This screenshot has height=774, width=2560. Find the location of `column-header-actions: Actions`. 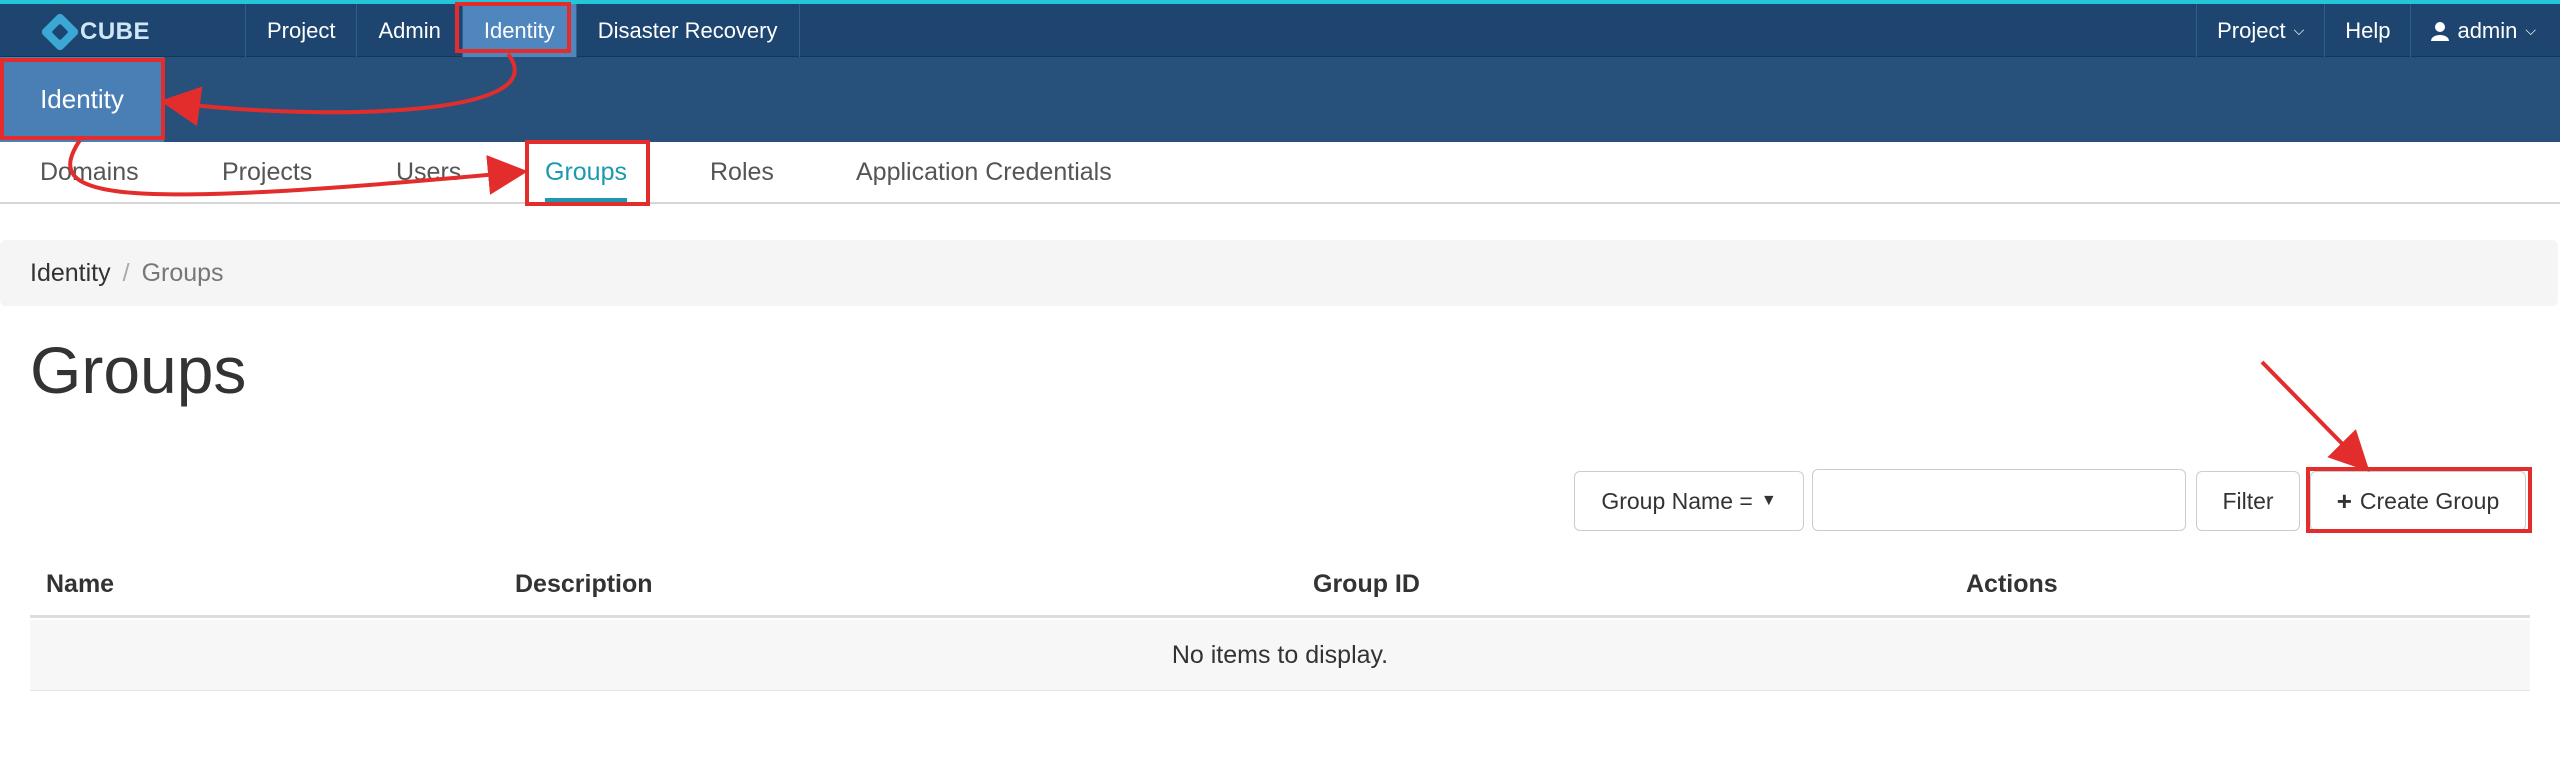

column-header-actions: Actions is located at coordinates (2012, 584).